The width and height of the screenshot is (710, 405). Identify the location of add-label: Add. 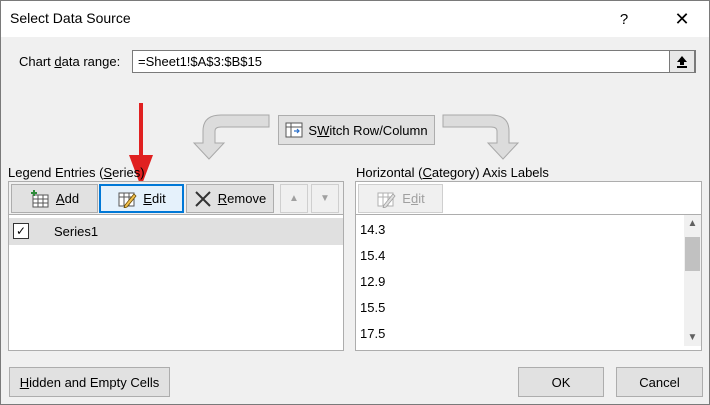
(67, 198).